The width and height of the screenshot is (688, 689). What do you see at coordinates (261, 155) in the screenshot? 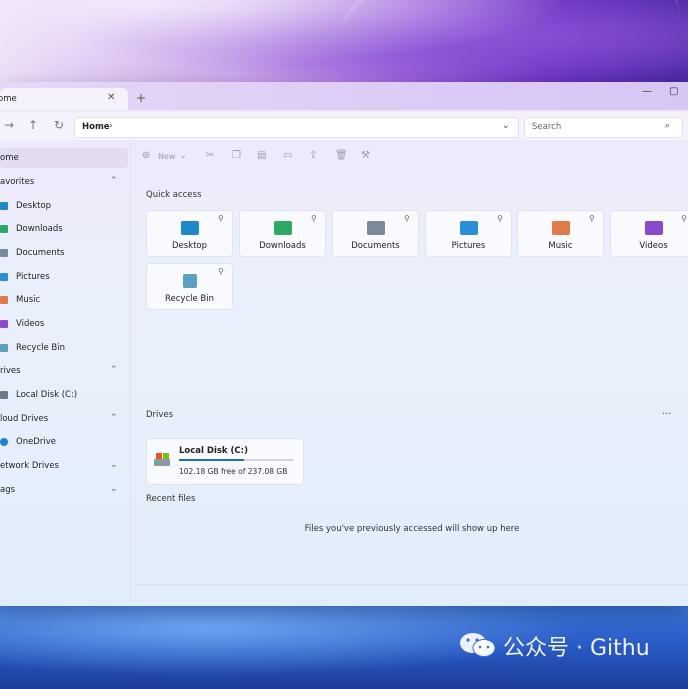
I see `paste-icon: ▤` at bounding box center [261, 155].